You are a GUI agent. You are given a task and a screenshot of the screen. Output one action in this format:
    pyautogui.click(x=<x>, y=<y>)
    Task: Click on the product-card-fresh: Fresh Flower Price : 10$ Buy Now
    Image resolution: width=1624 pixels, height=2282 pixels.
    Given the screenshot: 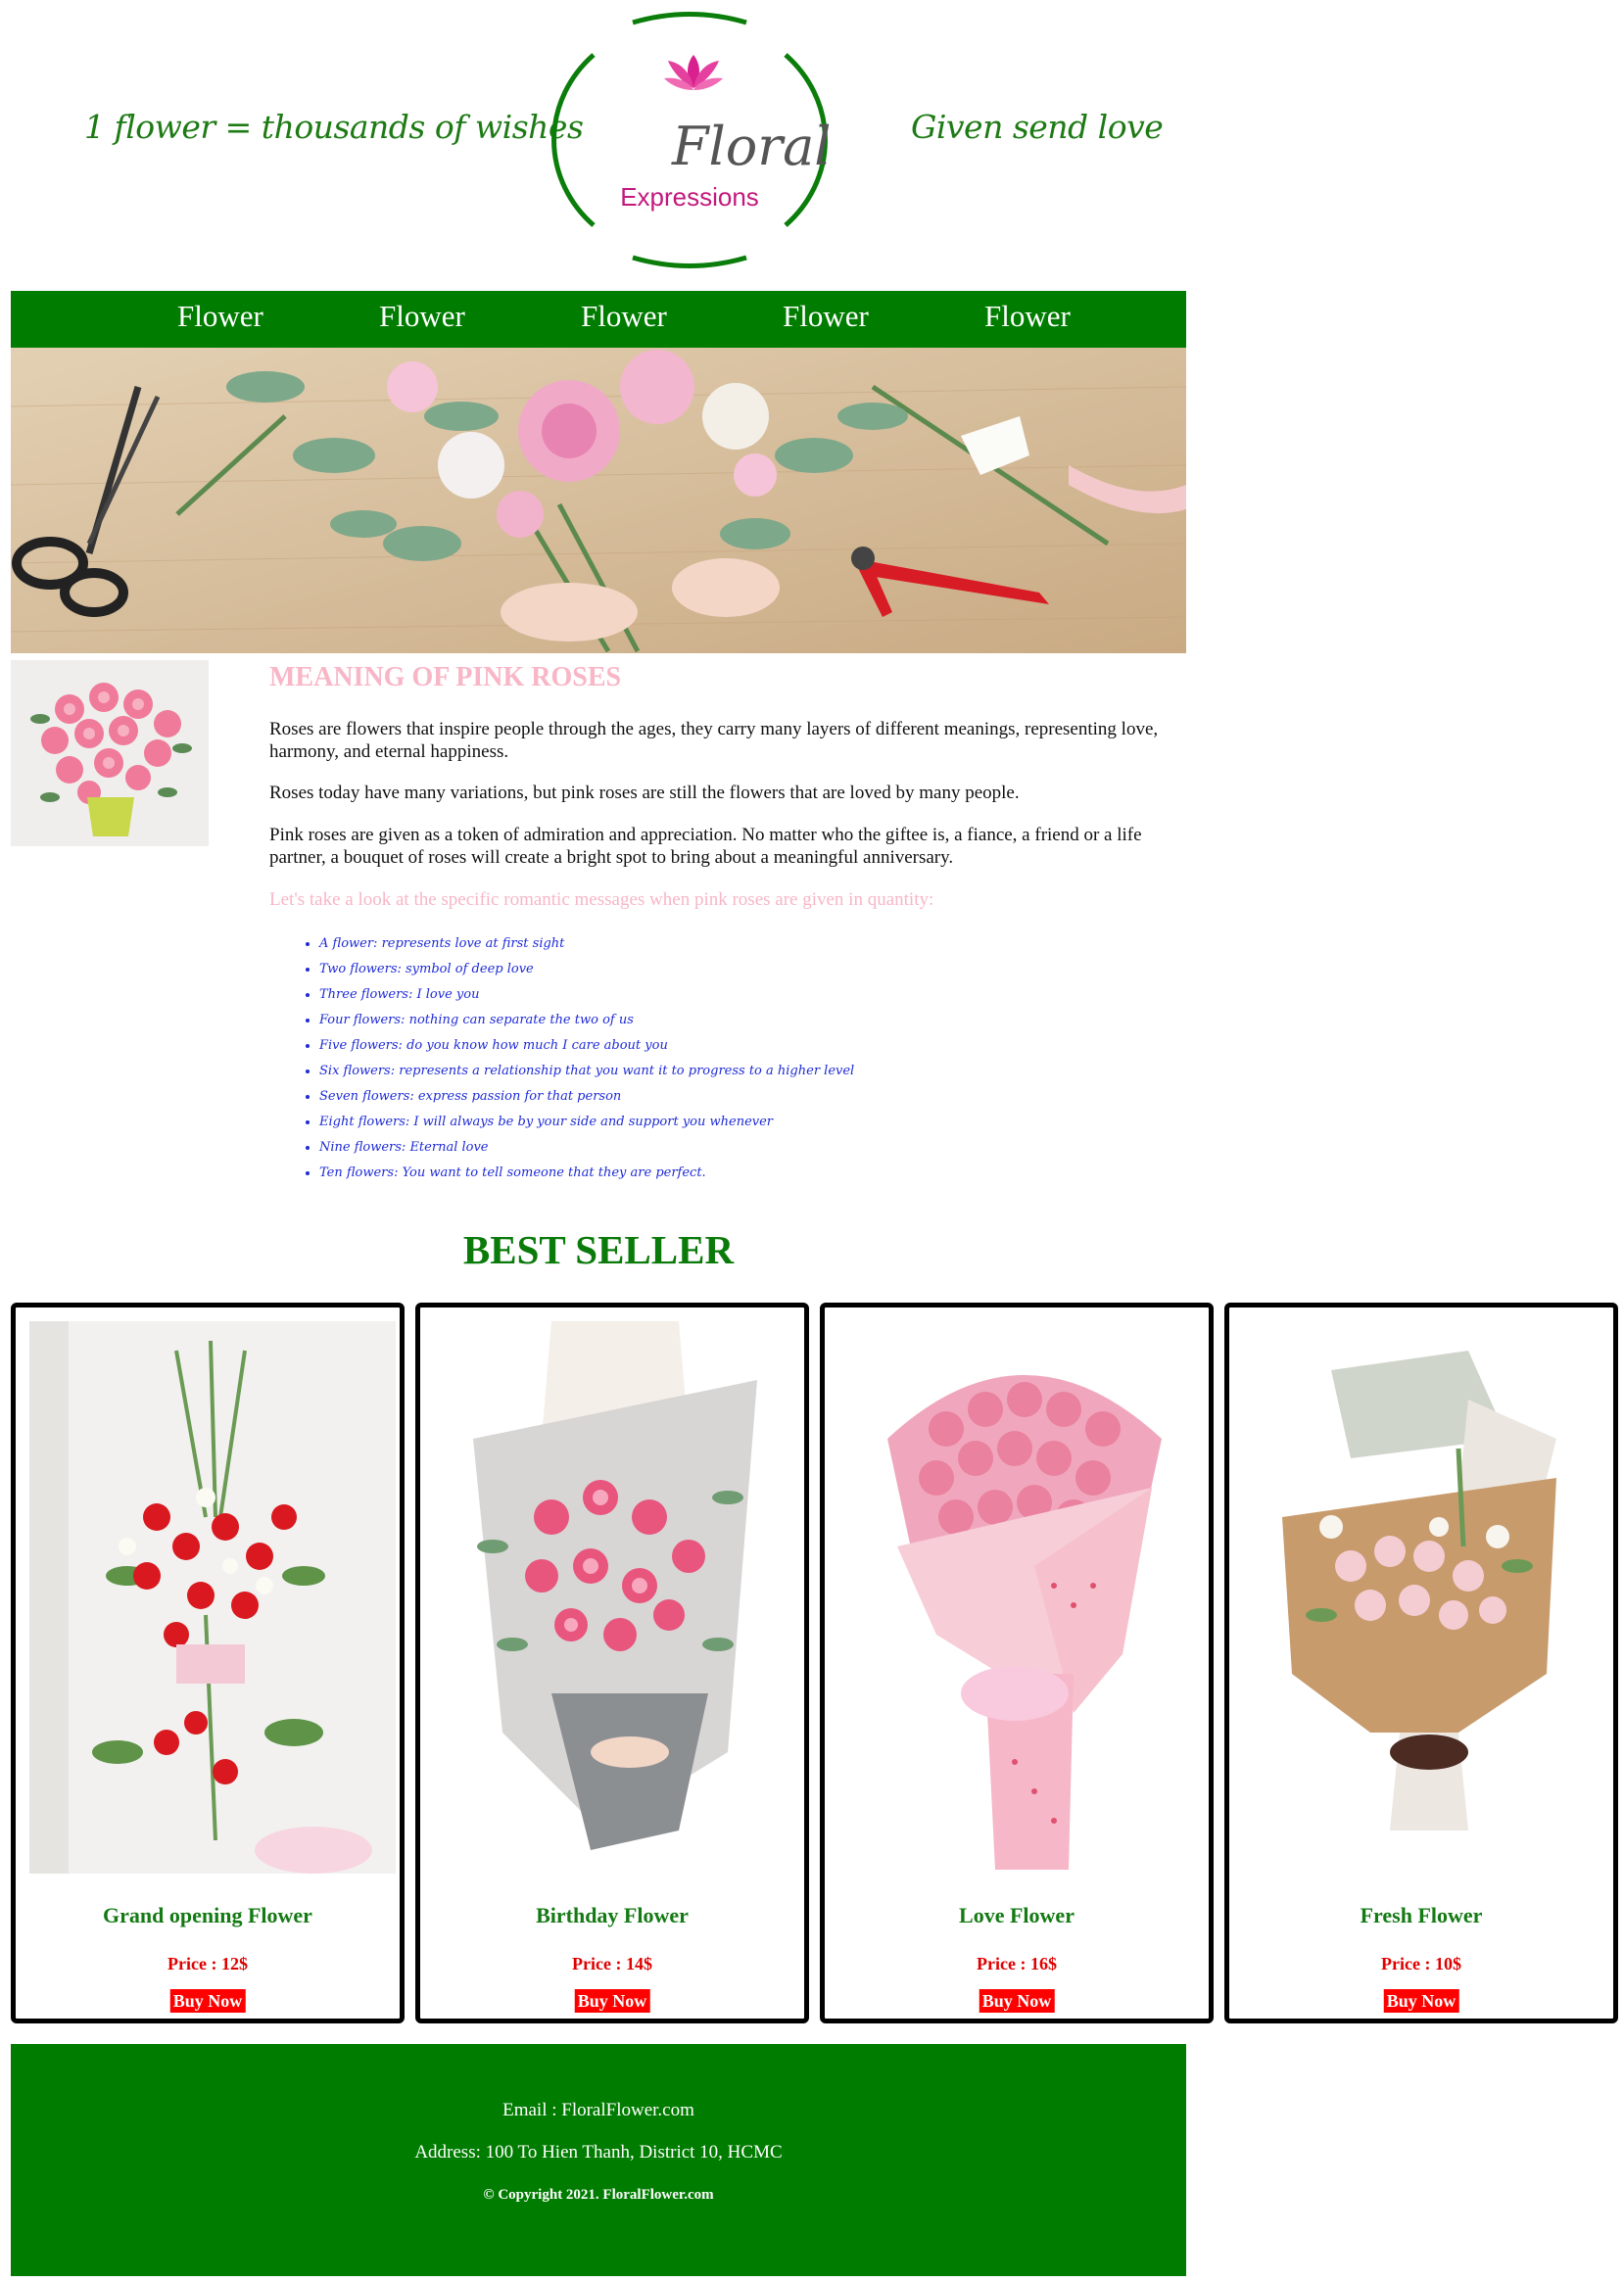 What is the action you would take?
    pyautogui.click(x=1421, y=1663)
    